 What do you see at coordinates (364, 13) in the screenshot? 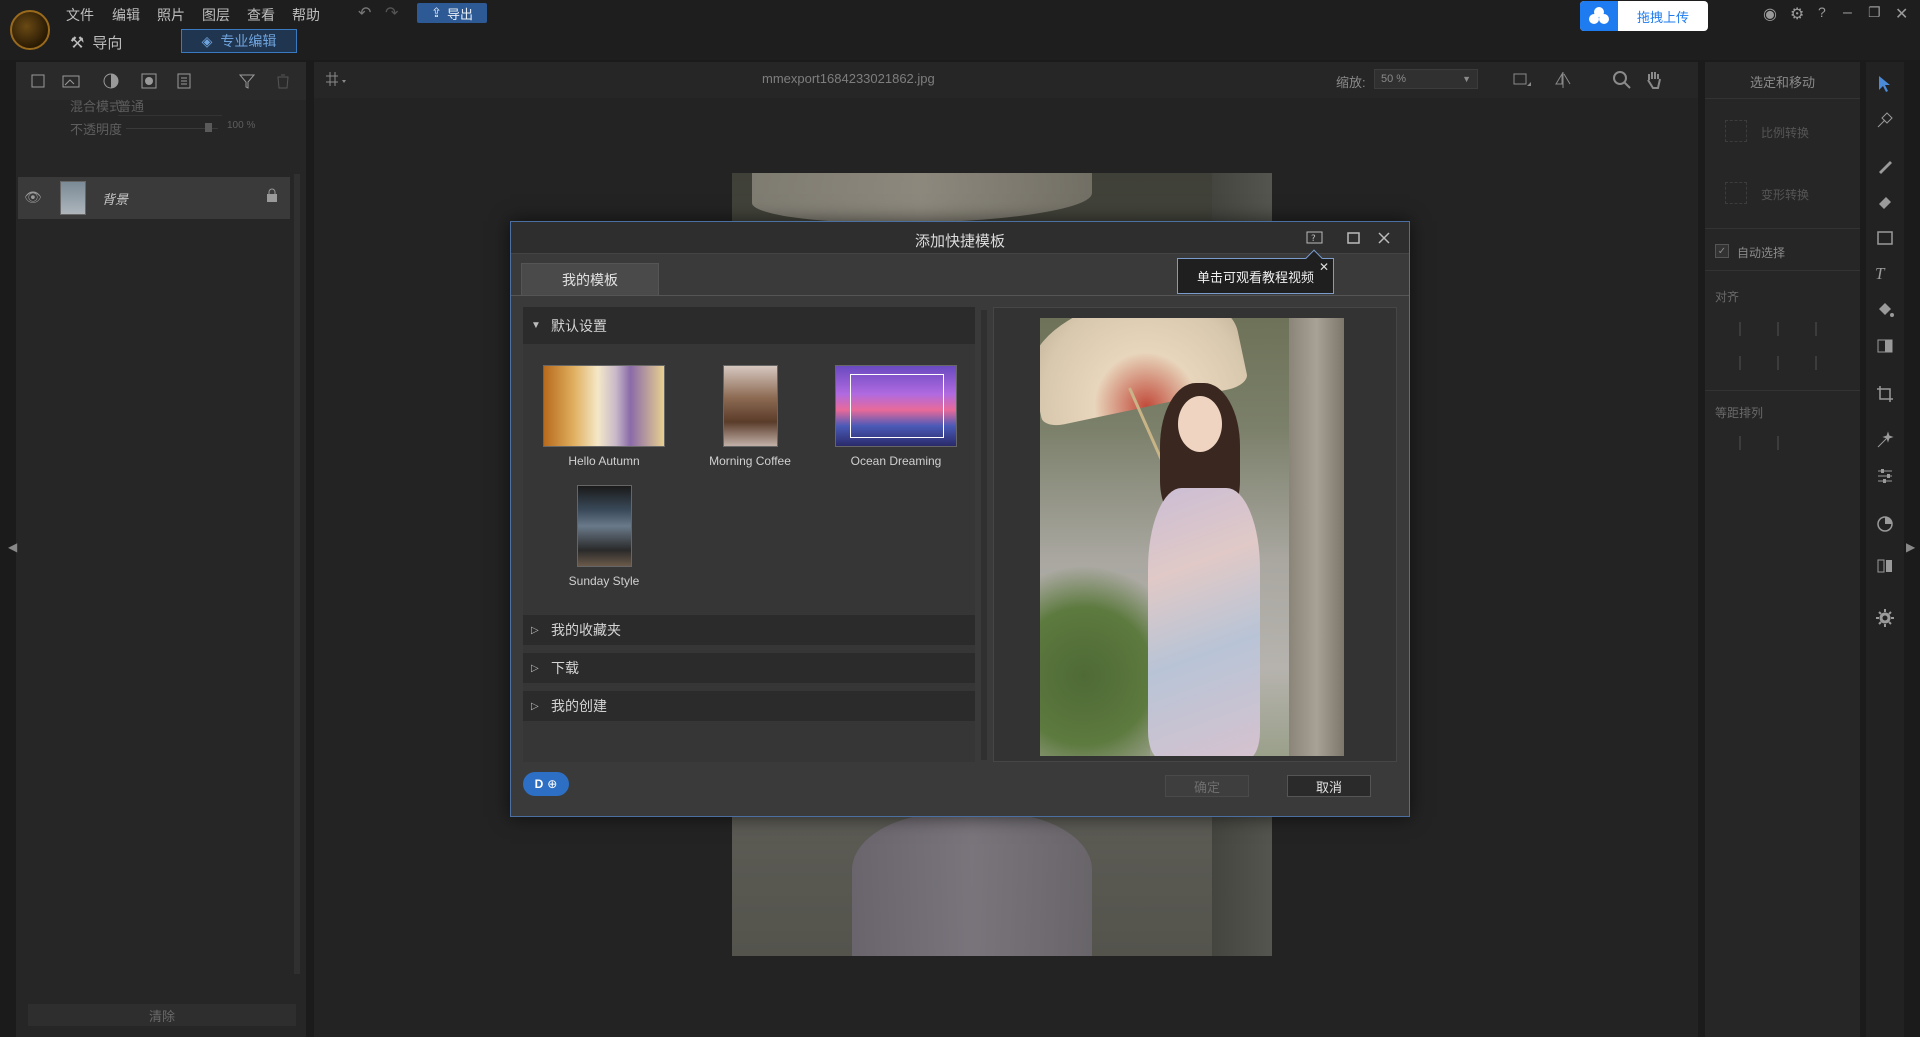
I see `undo-icon: ↶` at bounding box center [364, 13].